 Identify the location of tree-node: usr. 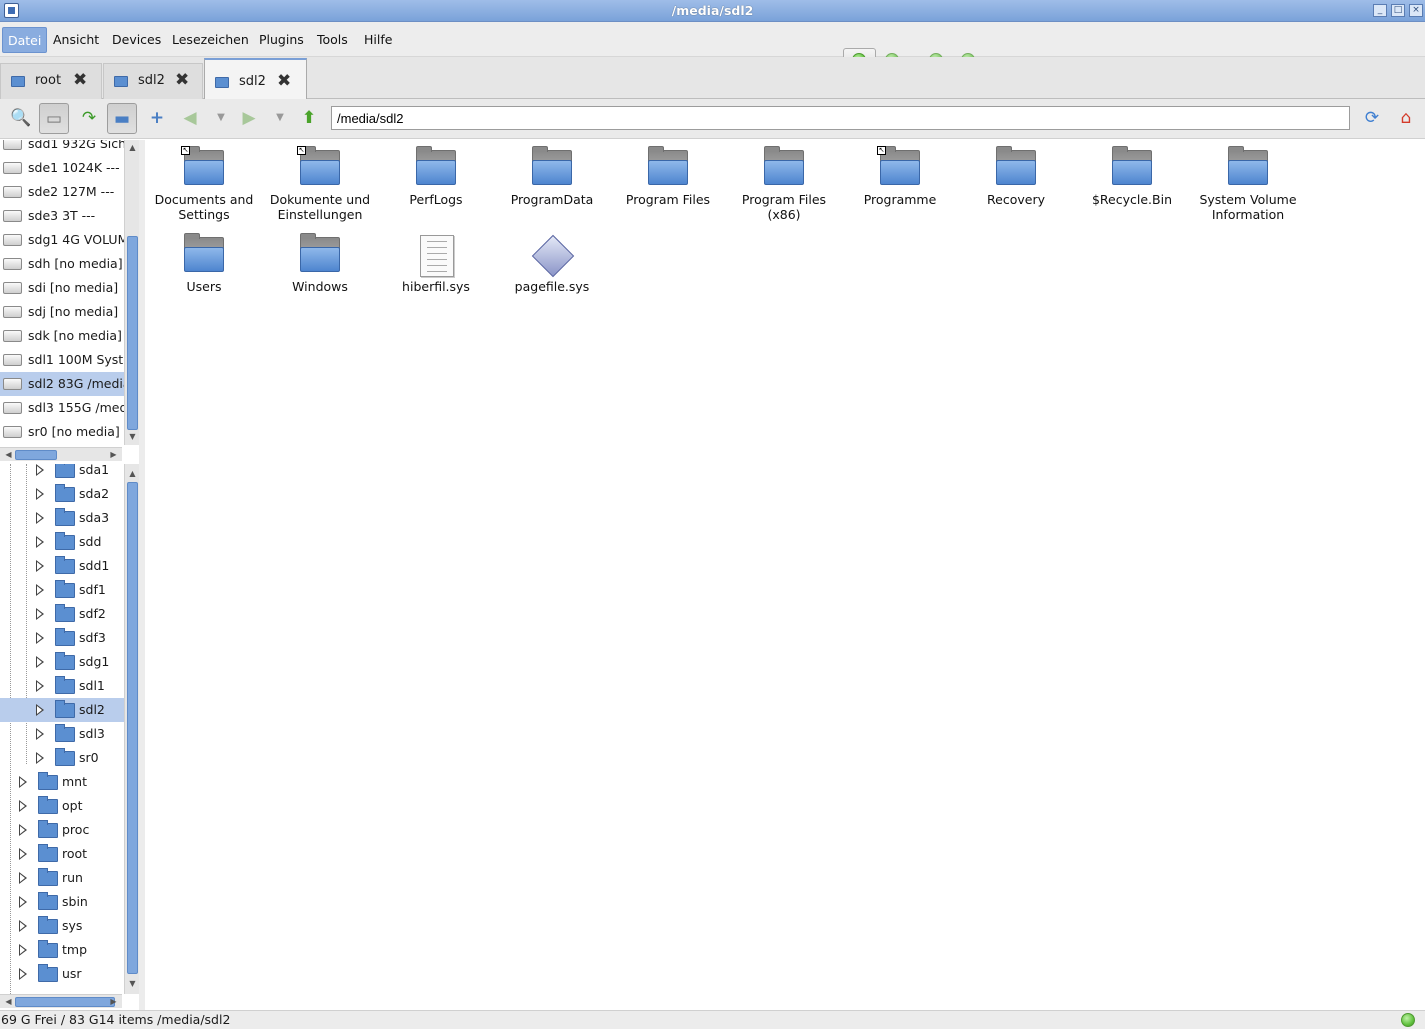
(62, 974).